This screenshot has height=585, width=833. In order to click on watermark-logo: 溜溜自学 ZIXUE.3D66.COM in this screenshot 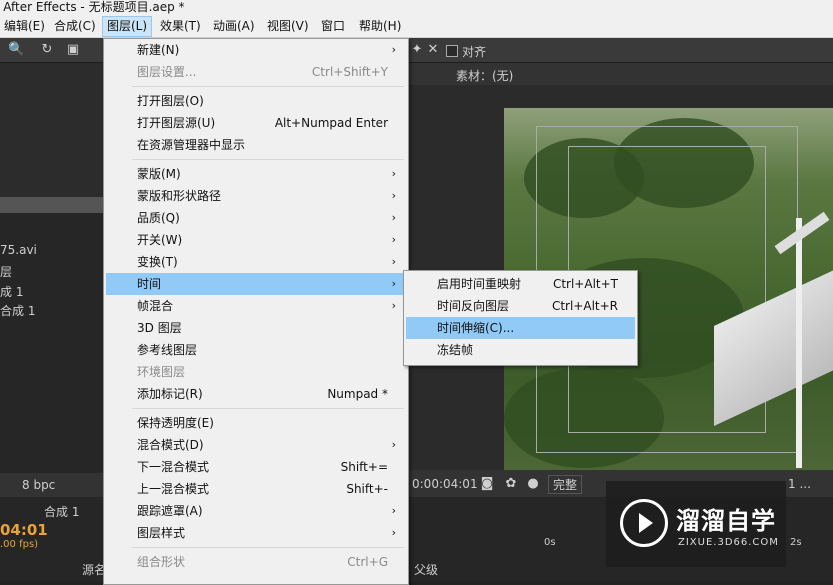, I will do `click(696, 524)`.